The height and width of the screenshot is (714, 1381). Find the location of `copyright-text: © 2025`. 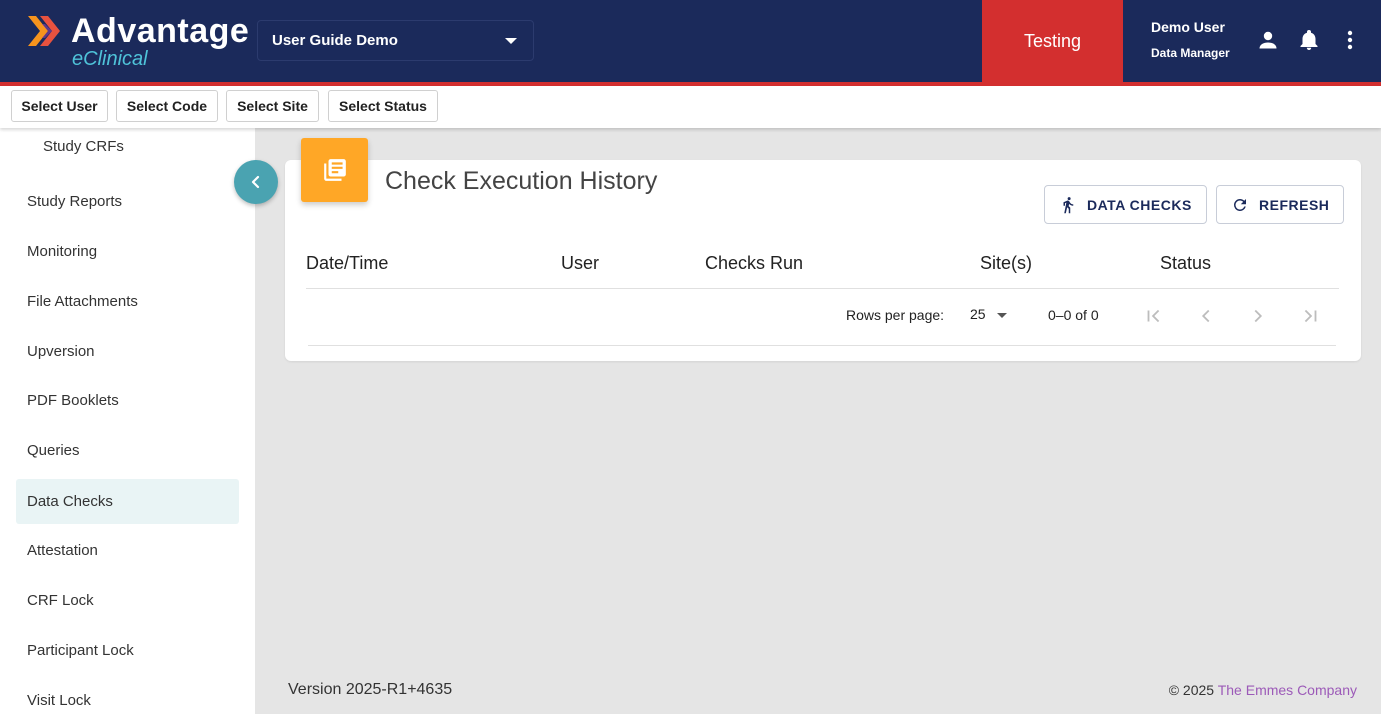

copyright-text: © 2025 is located at coordinates (1191, 690).